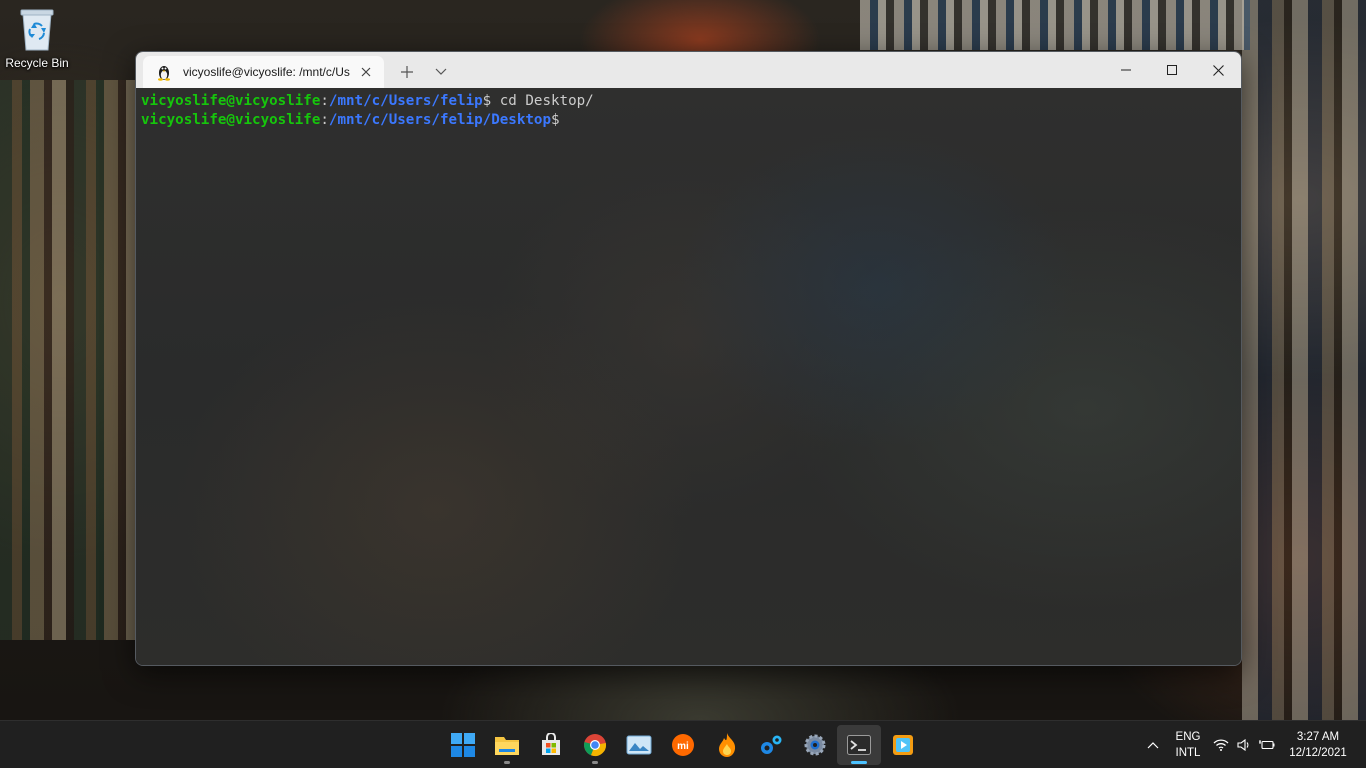 This screenshot has width=1366, height=768. I want to click on taskbar-start-button, so click(463, 745).